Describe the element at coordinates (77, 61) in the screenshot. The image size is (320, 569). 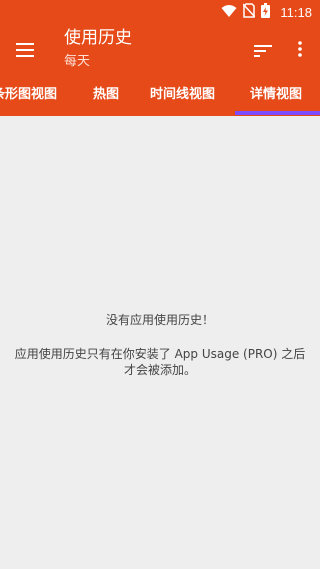
I see `page-subtitle: 每天` at that location.